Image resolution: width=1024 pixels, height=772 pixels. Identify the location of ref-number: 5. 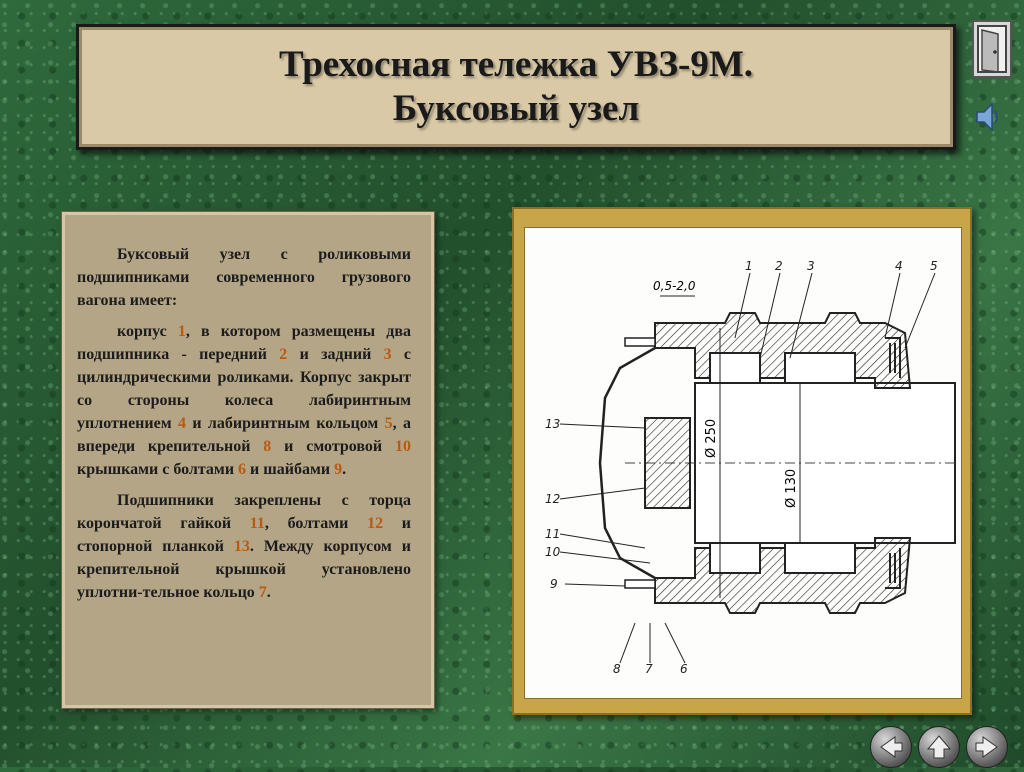
(388, 423).